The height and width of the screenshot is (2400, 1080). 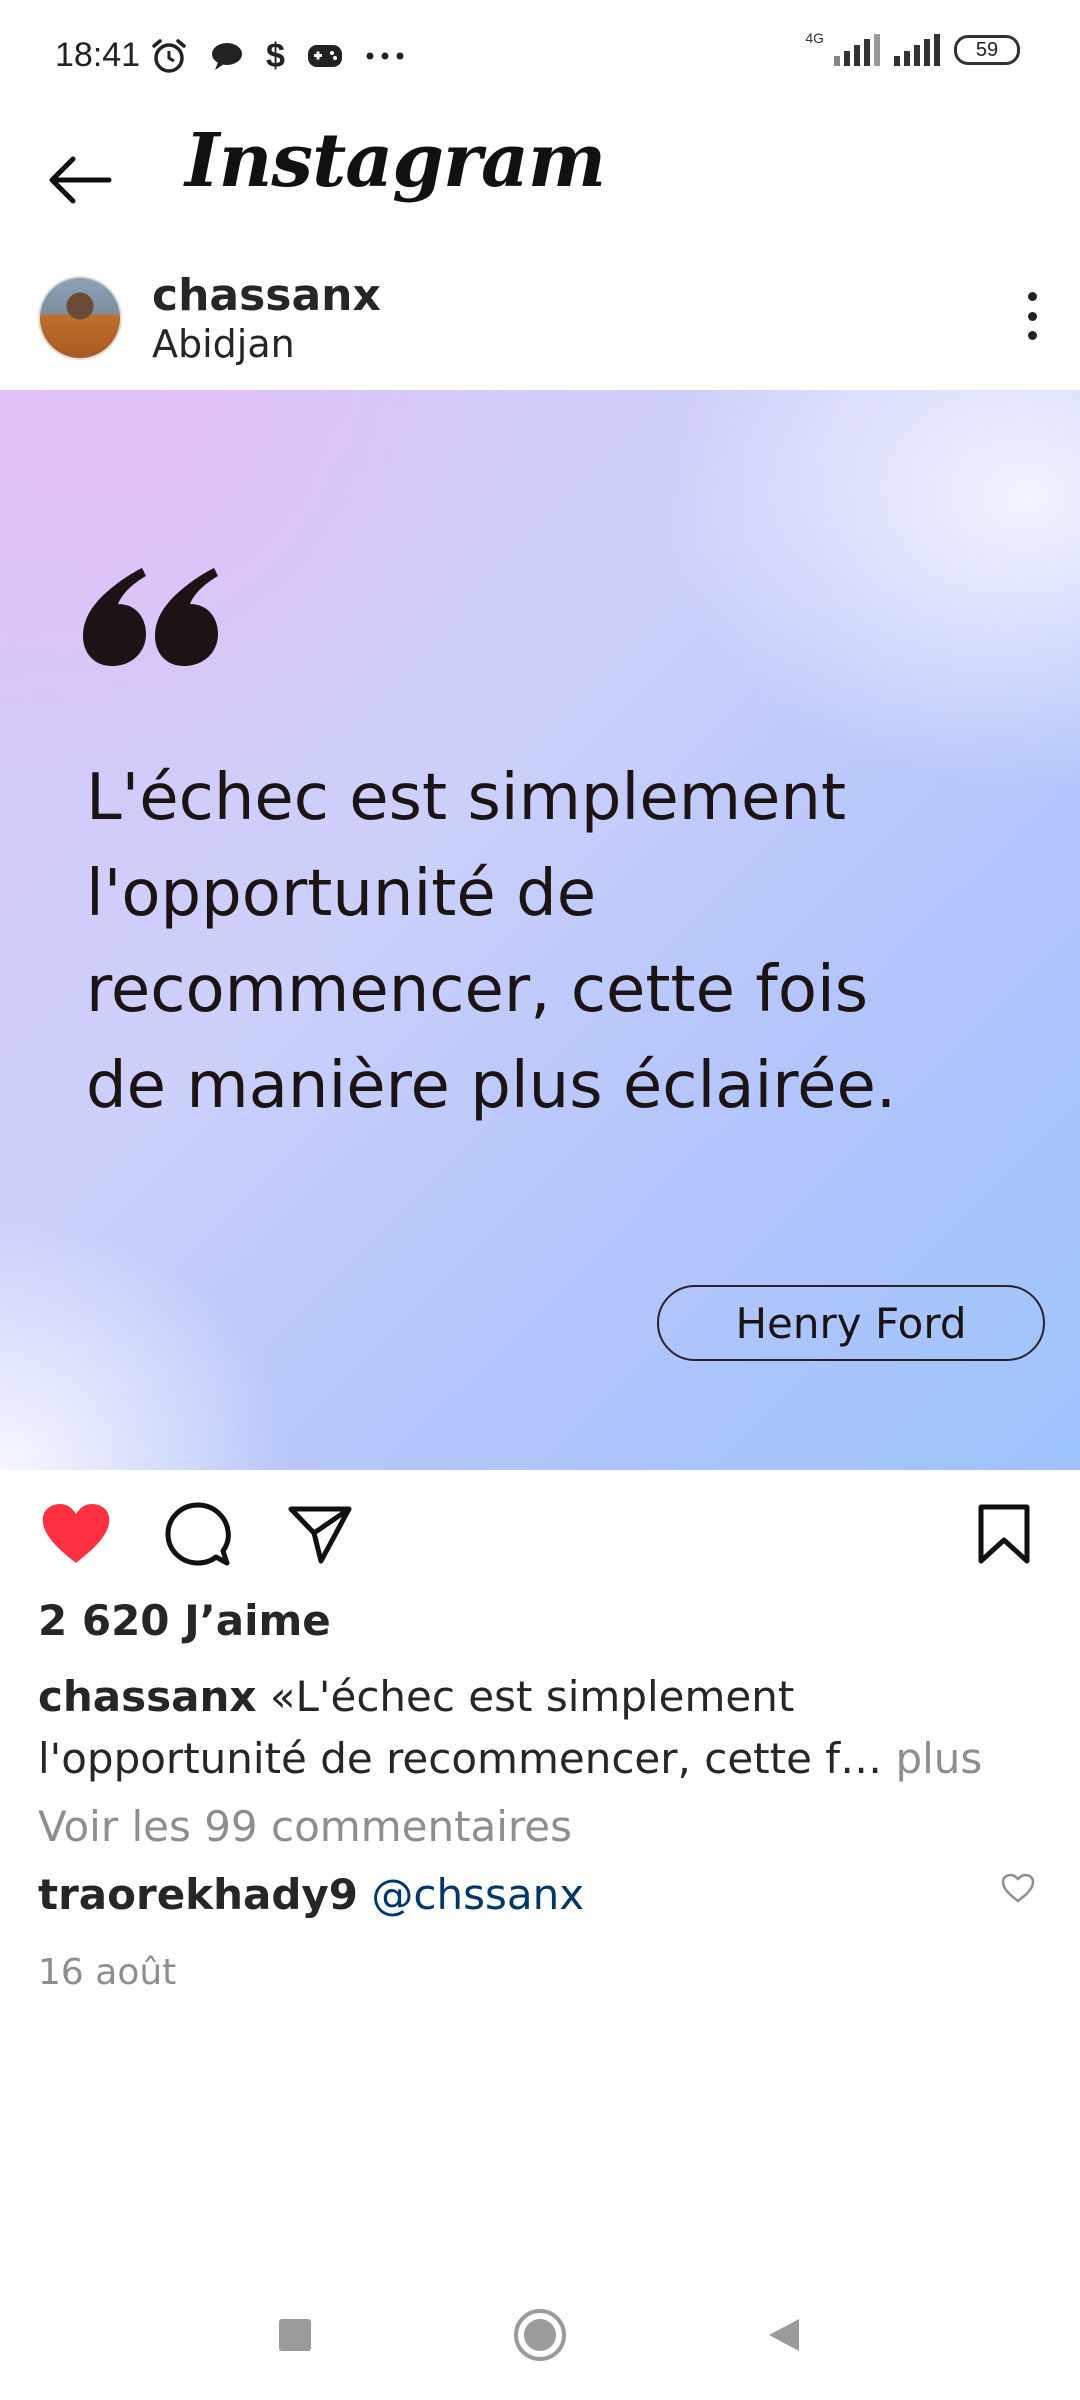 I want to click on more-dots-icon, so click(x=385, y=56).